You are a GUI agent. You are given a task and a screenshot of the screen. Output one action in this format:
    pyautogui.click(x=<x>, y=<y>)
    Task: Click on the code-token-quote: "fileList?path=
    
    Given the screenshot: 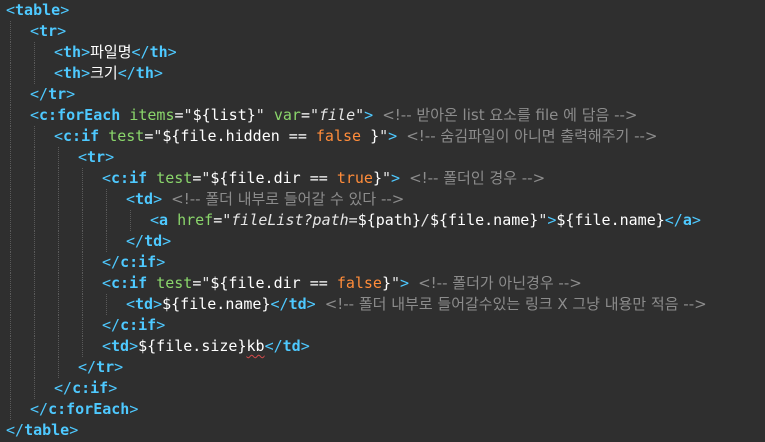 What is the action you would take?
    pyautogui.click(x=290, y=220)
    